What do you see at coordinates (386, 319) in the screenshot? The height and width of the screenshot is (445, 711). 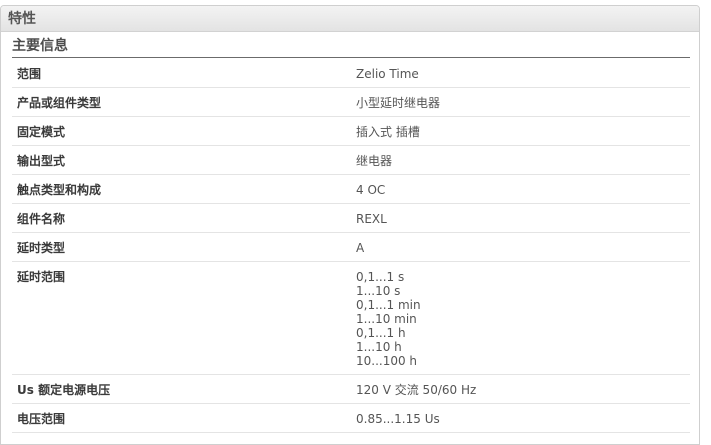 I see `spec-value-line: 1...10 min` at bounding box center [386, 319].